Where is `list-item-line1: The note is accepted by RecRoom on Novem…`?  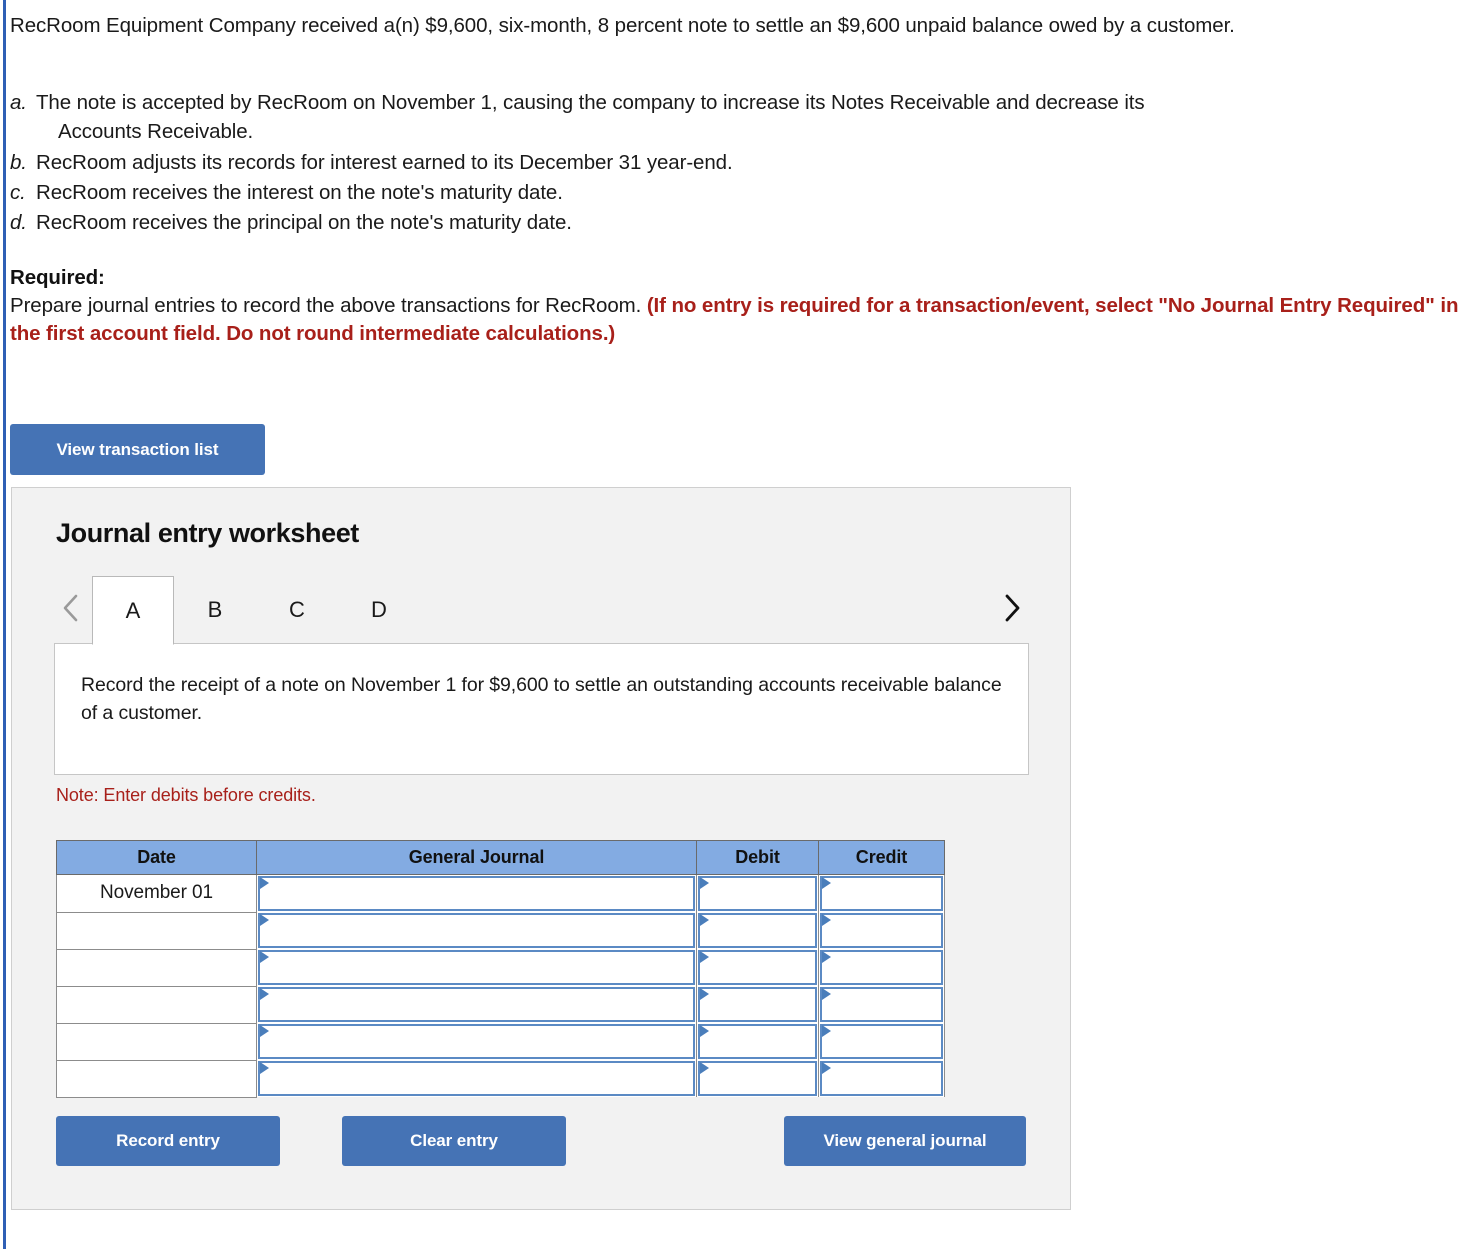
list-item-line1: The note is accepted by RecRoom on Novem… is located at coordinates (590, 103).